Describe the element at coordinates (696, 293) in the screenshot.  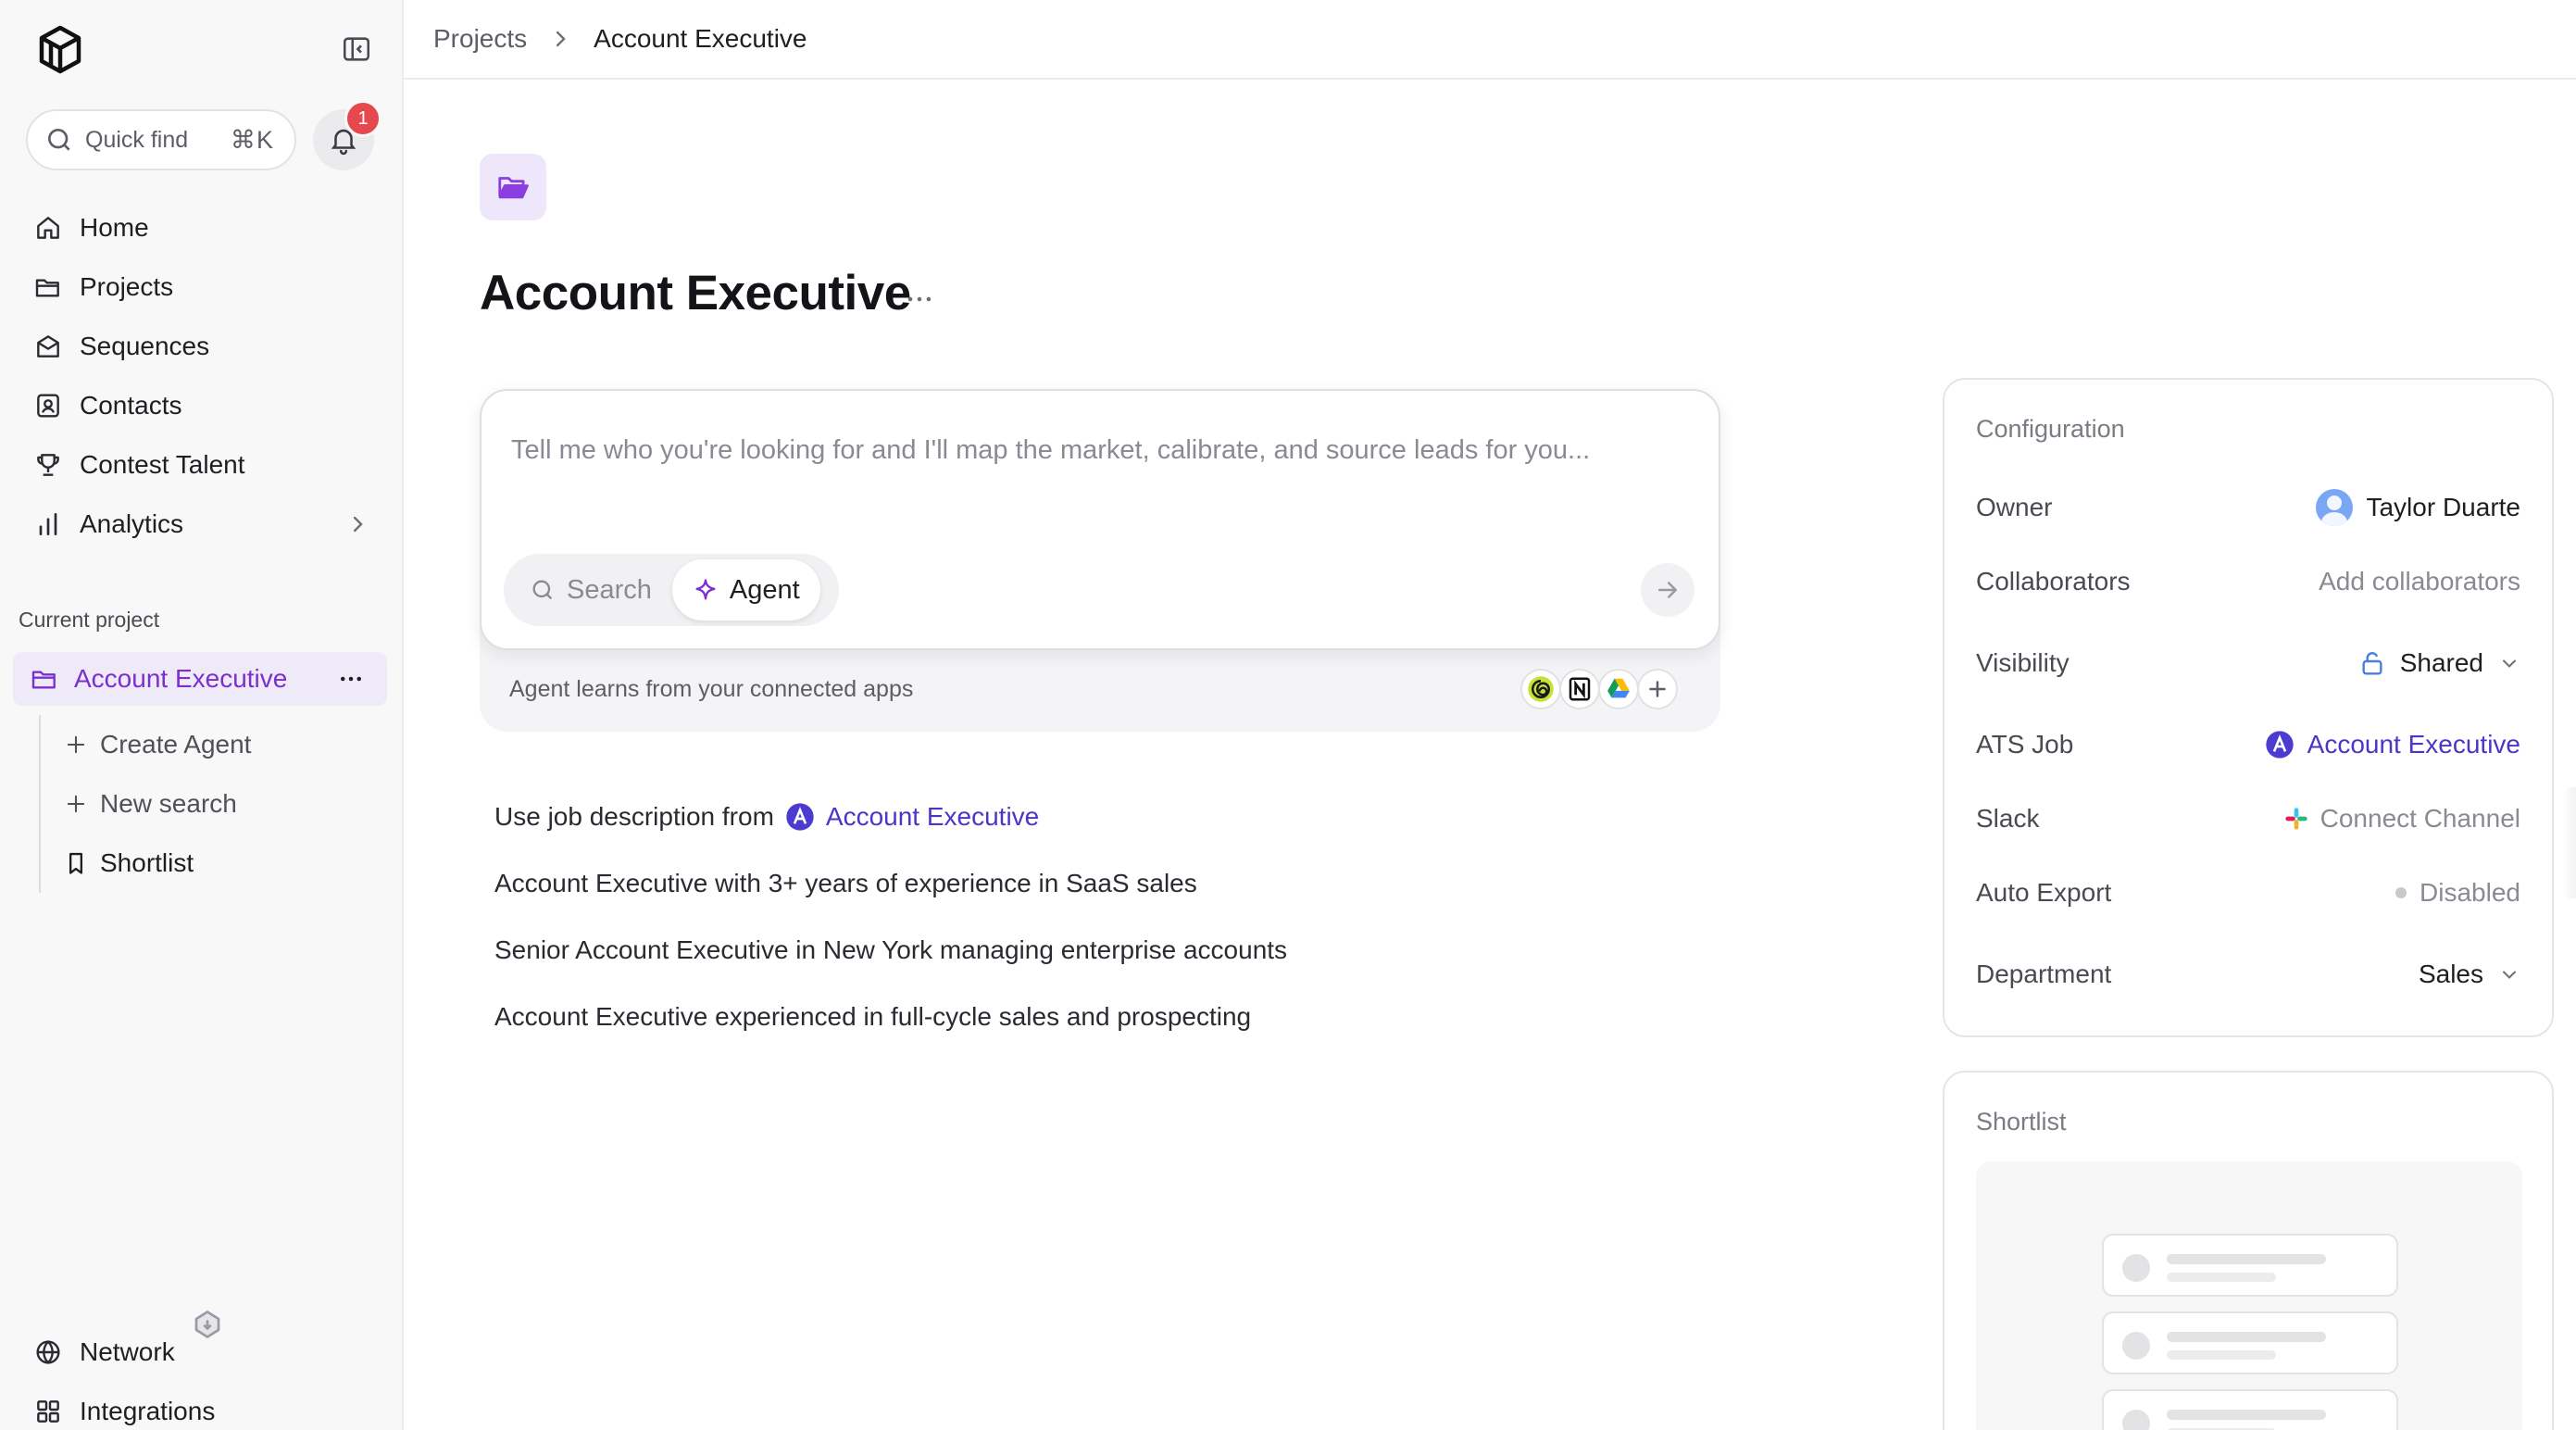
I see `page-title: Account Executive` at that location.